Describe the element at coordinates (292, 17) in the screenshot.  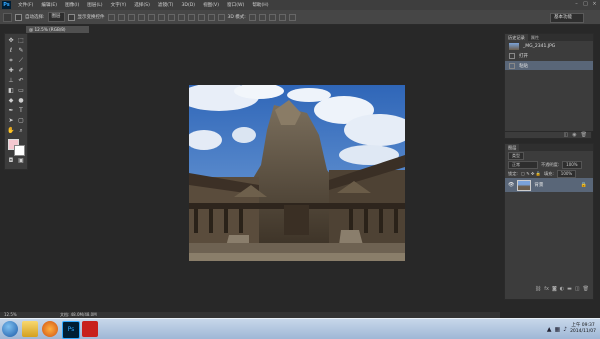
I see `scale-3d-icon` at that location.